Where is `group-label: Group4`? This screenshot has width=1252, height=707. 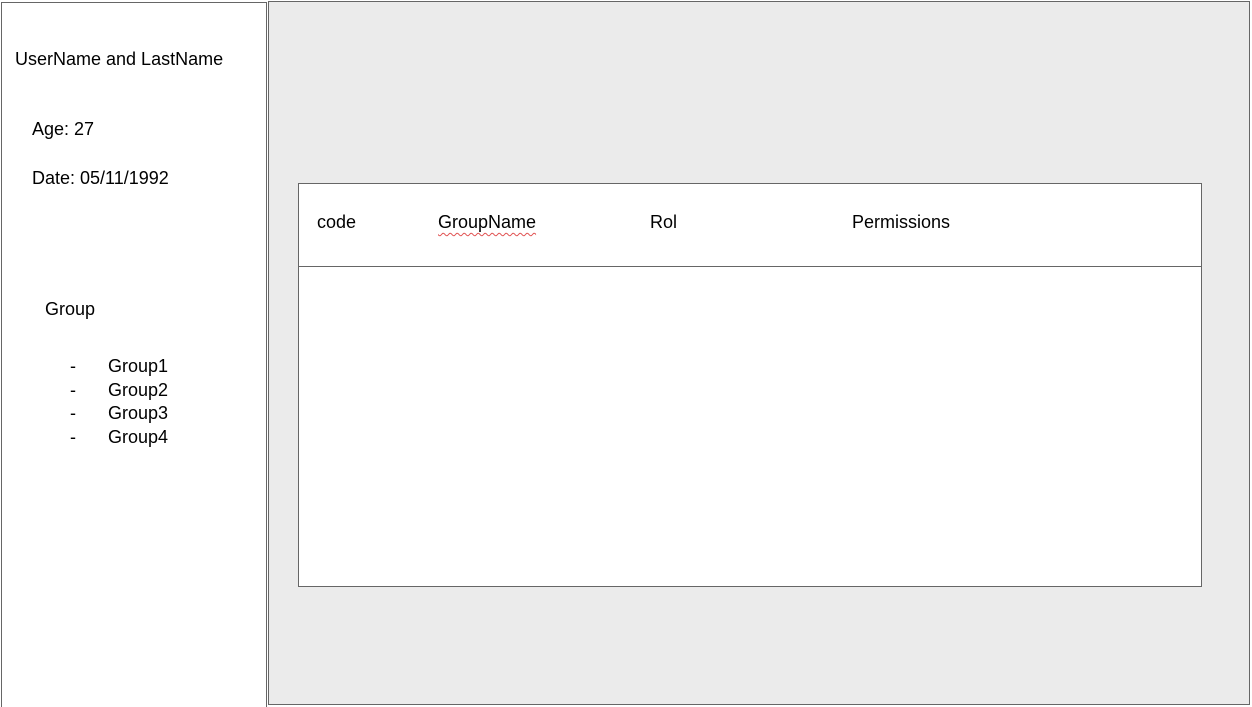 group-label: Group4 is located at coordinates (138, 436).